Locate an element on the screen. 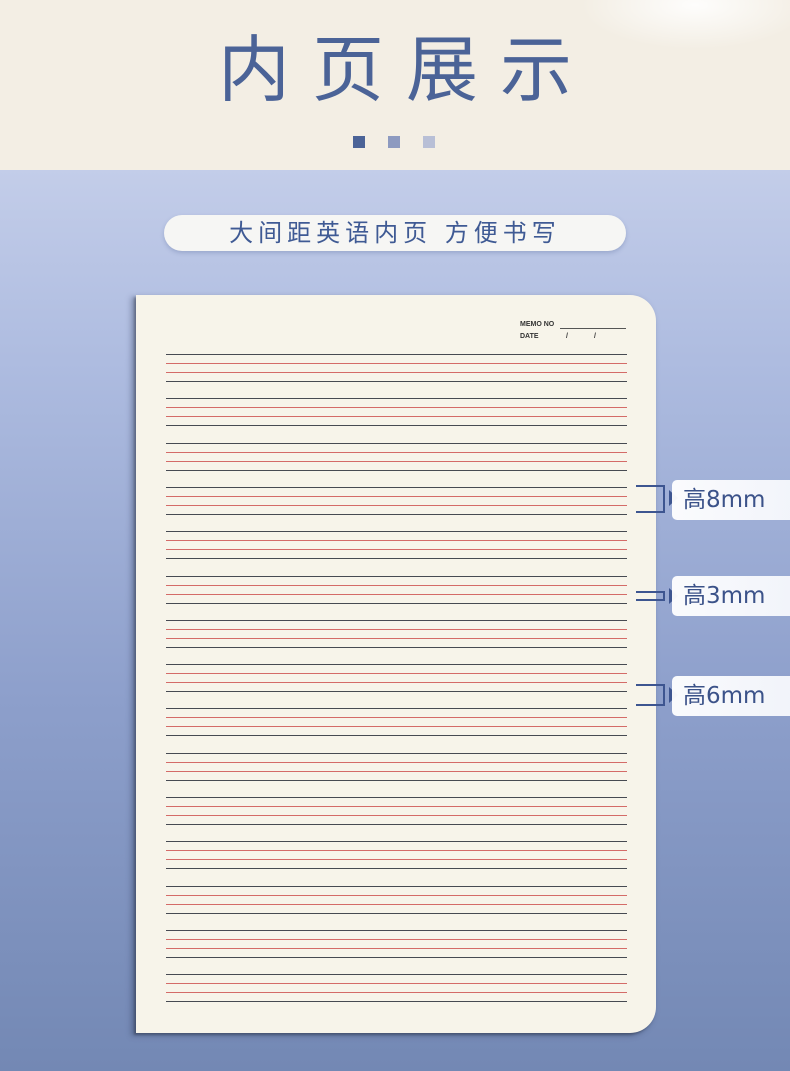  subtitle-pill: 大间距英语内页 方便书写 is located at coordinates (395, 233).